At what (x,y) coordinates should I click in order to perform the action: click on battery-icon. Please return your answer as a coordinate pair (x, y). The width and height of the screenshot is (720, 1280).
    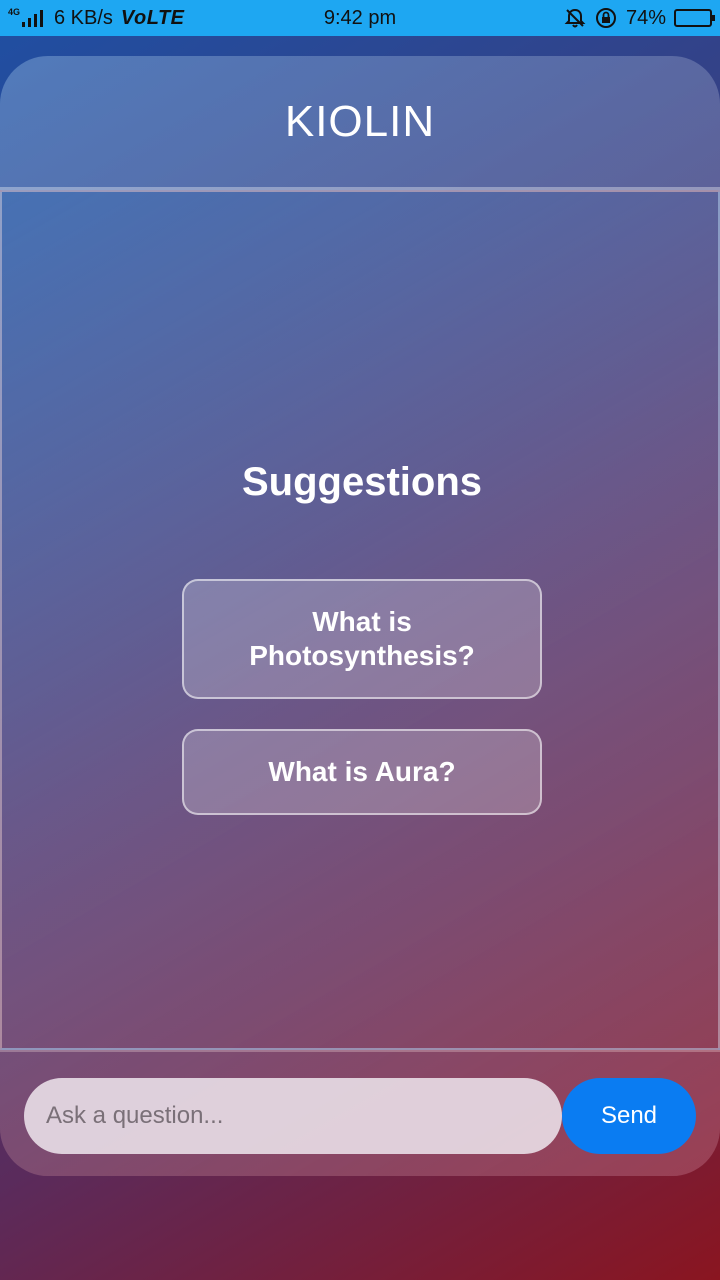
    Looking at the image, I should click on (694, 18).